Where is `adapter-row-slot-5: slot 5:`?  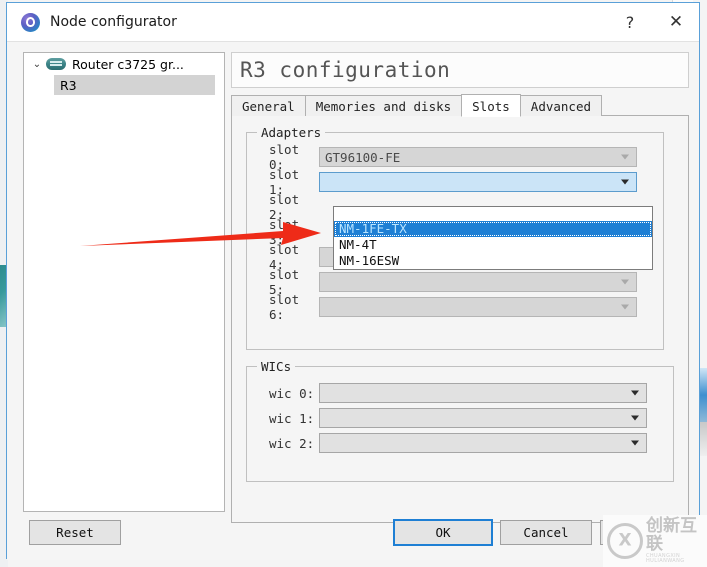 adapter-row-slot-5: slot 5: is located at coordinates (455, 282).